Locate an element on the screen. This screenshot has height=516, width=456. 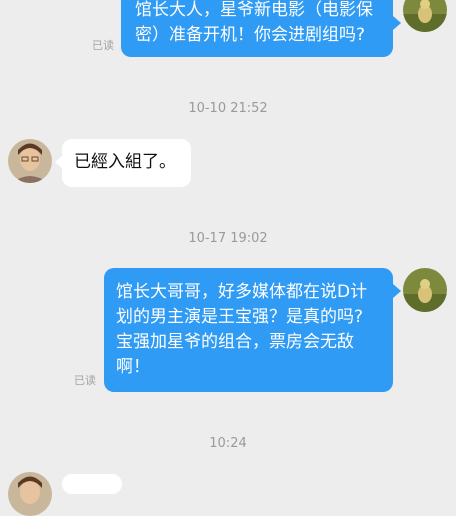
message-line: 密）准备开机！你会进剧组吗? is located at coordinates (250, 35).